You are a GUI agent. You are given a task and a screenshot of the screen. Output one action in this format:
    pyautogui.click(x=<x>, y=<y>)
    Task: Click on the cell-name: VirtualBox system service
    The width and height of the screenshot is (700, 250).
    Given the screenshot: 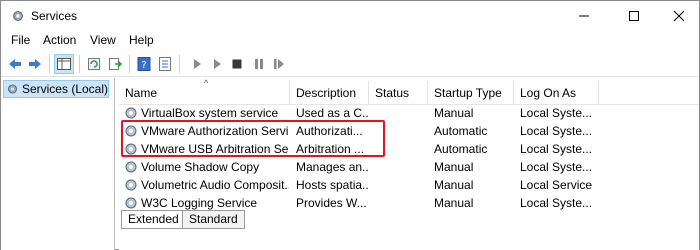 What is the action you would take?
    pyautogui.click(x=210, y=113)
    